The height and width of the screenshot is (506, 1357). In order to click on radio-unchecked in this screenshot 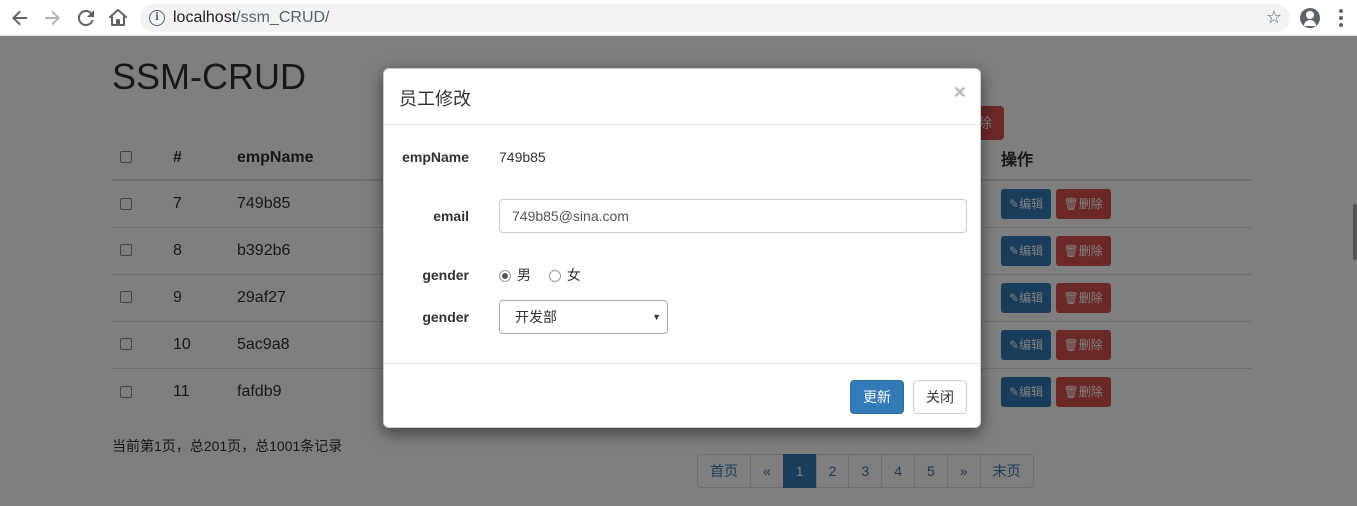, I will do `click(554, 276)`.